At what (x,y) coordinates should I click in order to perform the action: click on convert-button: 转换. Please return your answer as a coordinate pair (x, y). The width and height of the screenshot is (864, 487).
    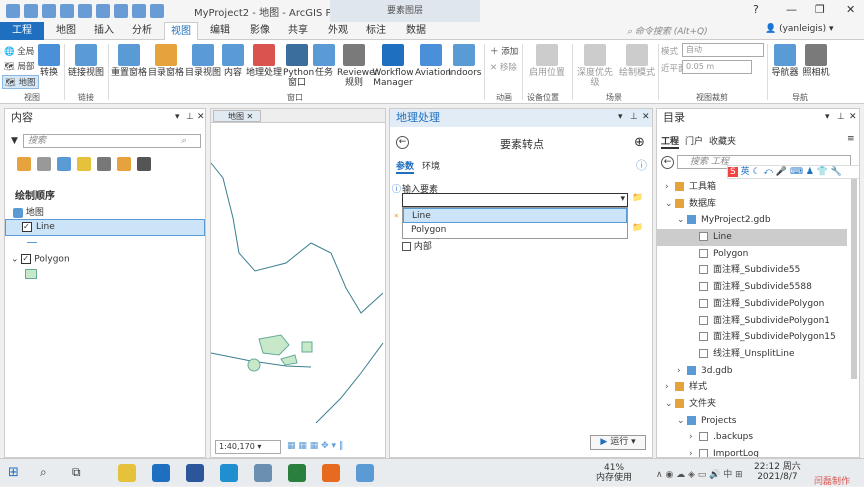
    Looking at the image, I should click on (49, 61).